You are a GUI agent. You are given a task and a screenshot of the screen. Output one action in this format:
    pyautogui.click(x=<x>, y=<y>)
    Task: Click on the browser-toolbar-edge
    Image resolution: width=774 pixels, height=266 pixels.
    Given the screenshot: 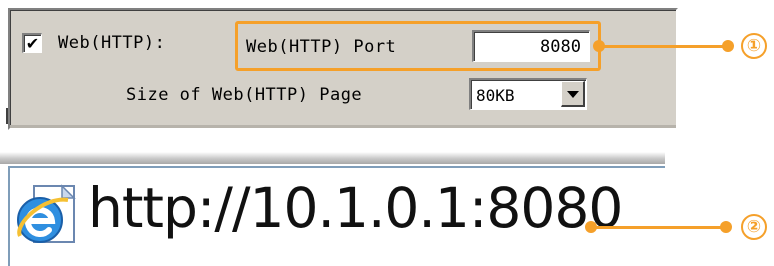 What is the action you would take?
    pyautogui.click(x=332, y=158)
    